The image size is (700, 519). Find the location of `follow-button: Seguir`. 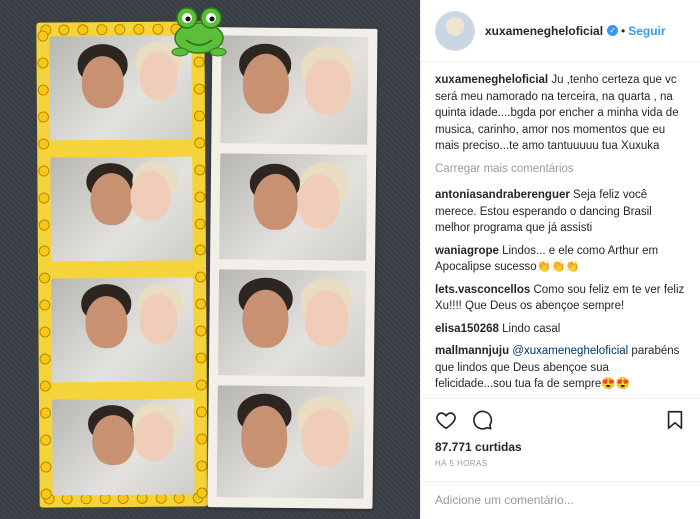

follow-button: Seguir is located at coordinates (646, 31).